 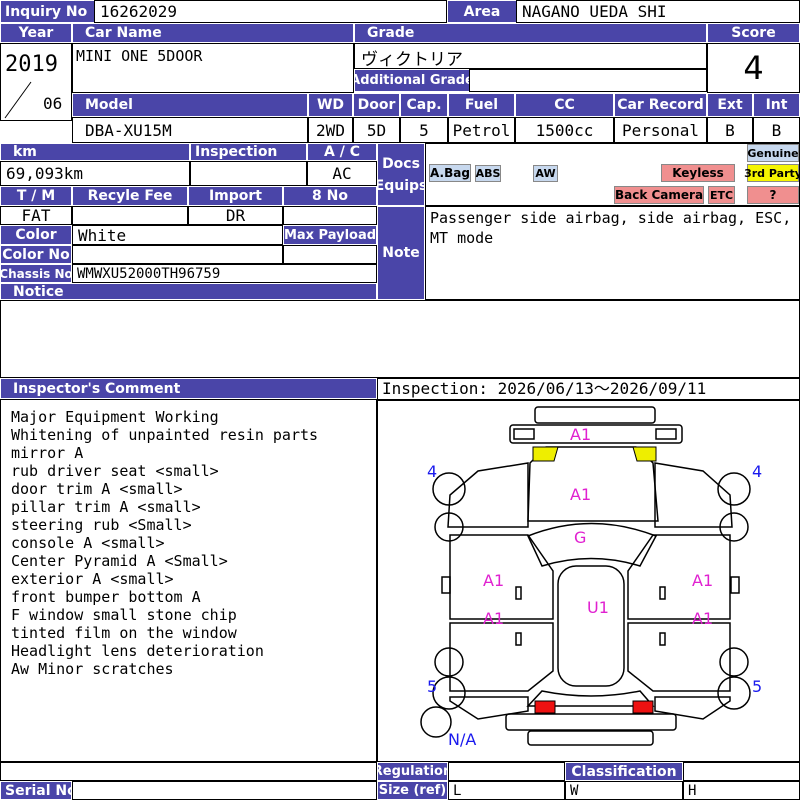 I want to click on ac-label: A / C, so click(x=342, y=152).